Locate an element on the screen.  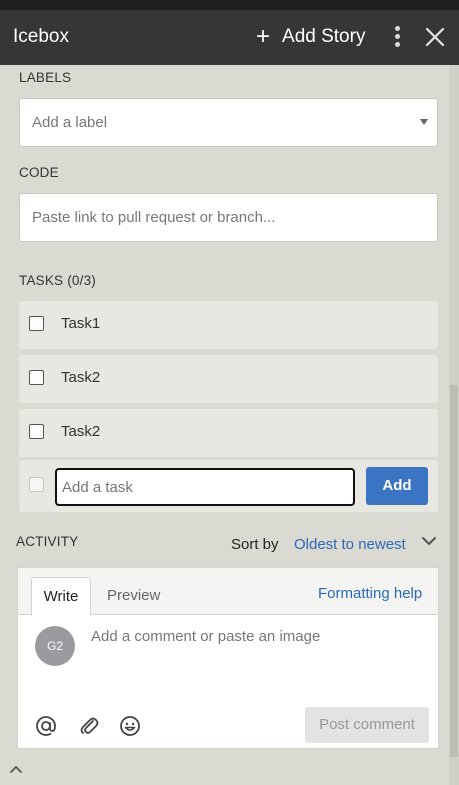
label-select-placeholder: Add a label is located at coordinates (70, 122).